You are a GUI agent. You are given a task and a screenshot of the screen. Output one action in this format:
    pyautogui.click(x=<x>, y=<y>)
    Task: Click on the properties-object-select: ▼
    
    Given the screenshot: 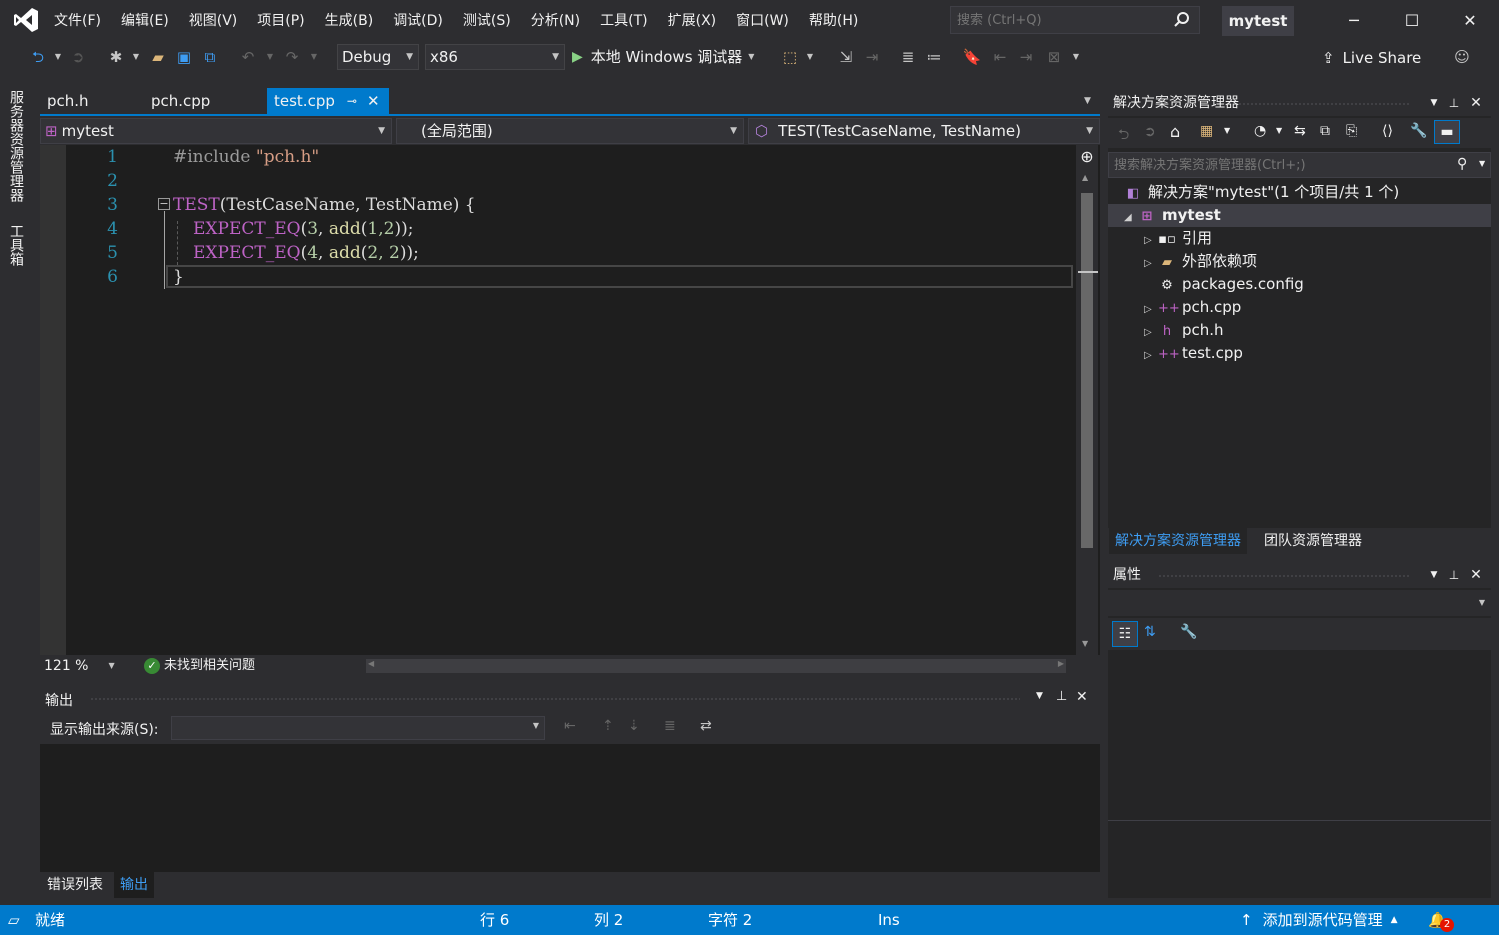 What is the action you would take?
    pyautogui.click(x=1299, y=603)
    